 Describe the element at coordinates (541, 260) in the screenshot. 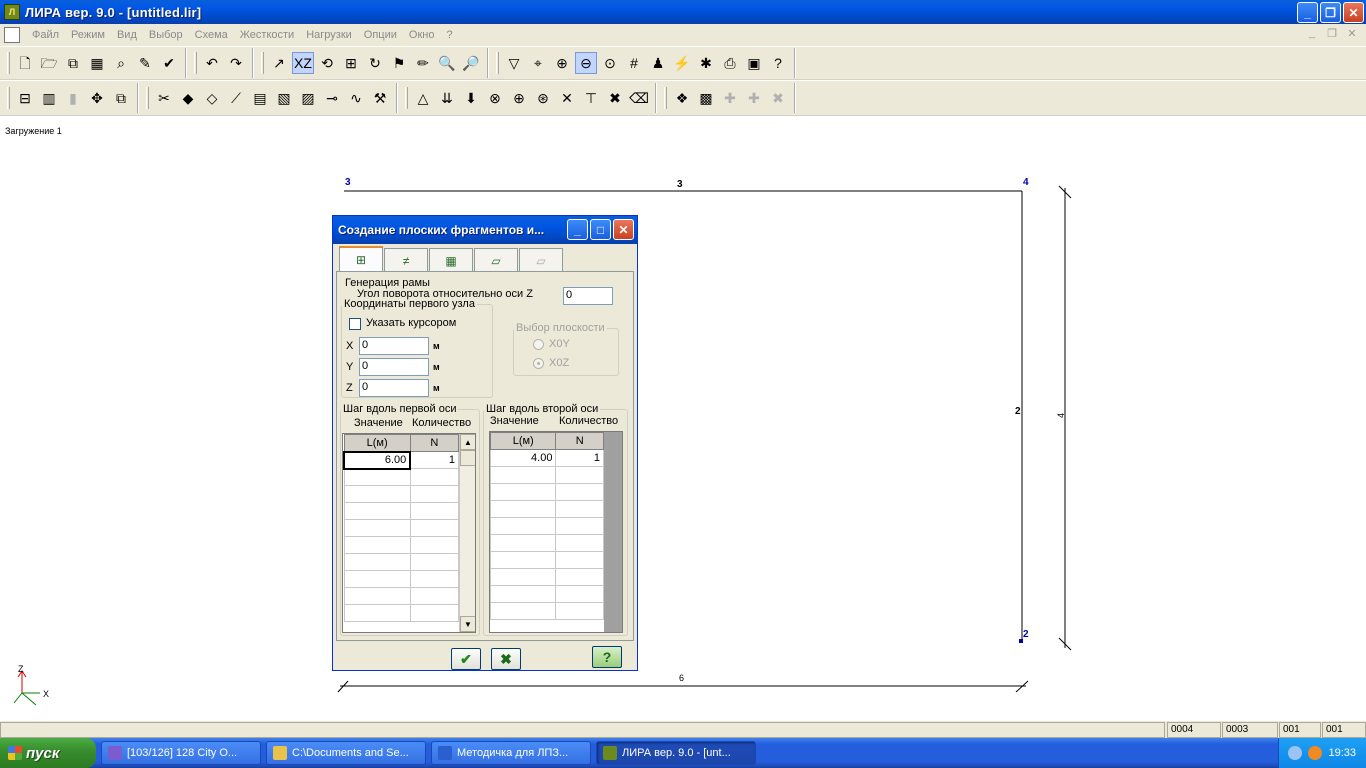

I see `tab-shell: ⏥` at that location.